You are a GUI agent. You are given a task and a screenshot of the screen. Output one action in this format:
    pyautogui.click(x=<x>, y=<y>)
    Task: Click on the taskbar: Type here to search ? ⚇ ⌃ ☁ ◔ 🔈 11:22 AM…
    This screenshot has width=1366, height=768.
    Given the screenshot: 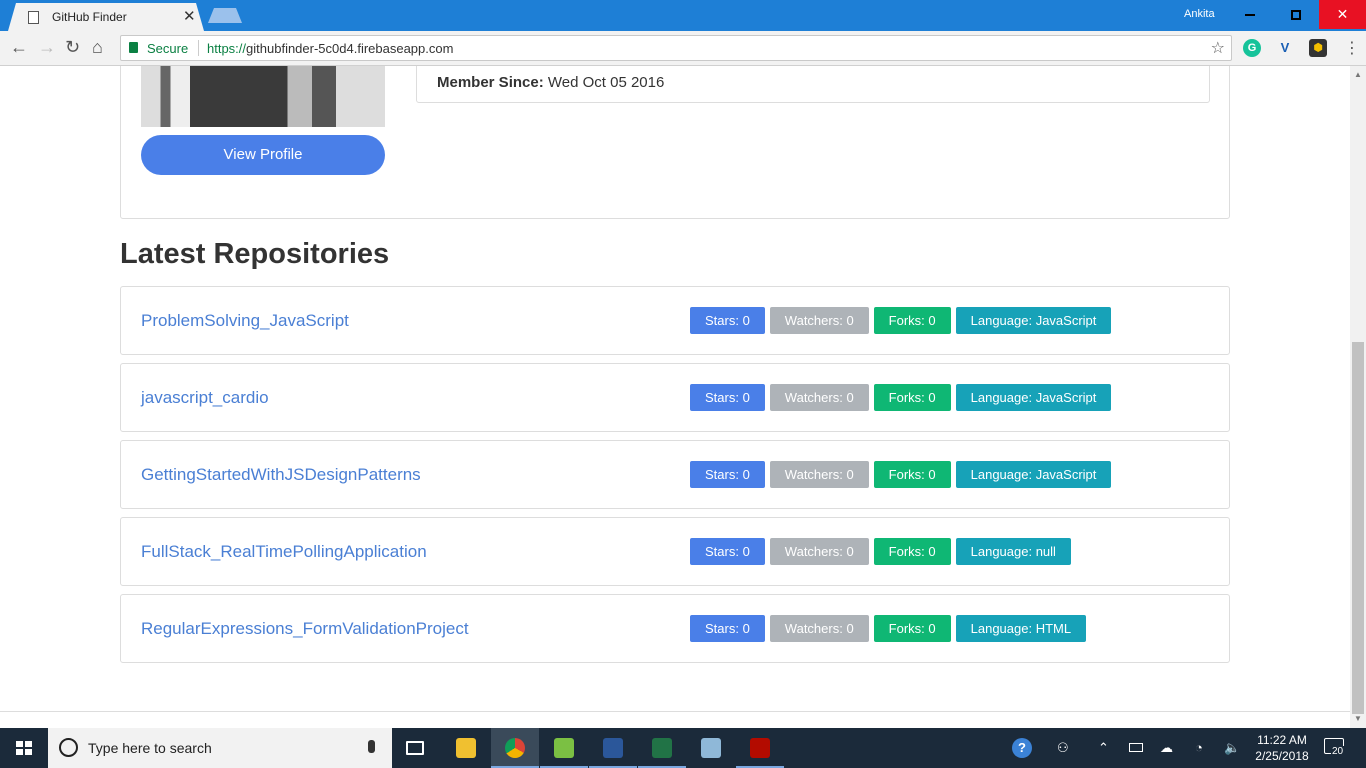 What is the action you would take?
    pyautogui.click(x=683, y=748)
    